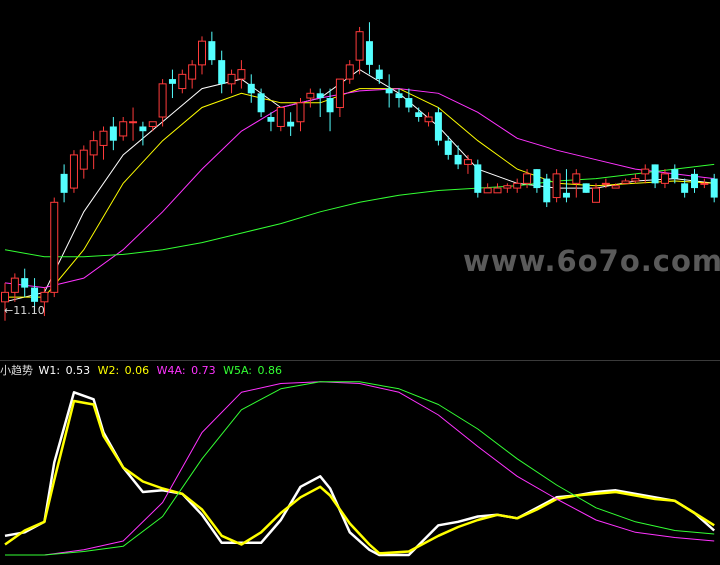 Image resolution: width=720 pixels, height=565 pixels. Describe the element at coordinates (270, 370) in the screenshot. I see `legend-w5a-value: 0.86` at that location.